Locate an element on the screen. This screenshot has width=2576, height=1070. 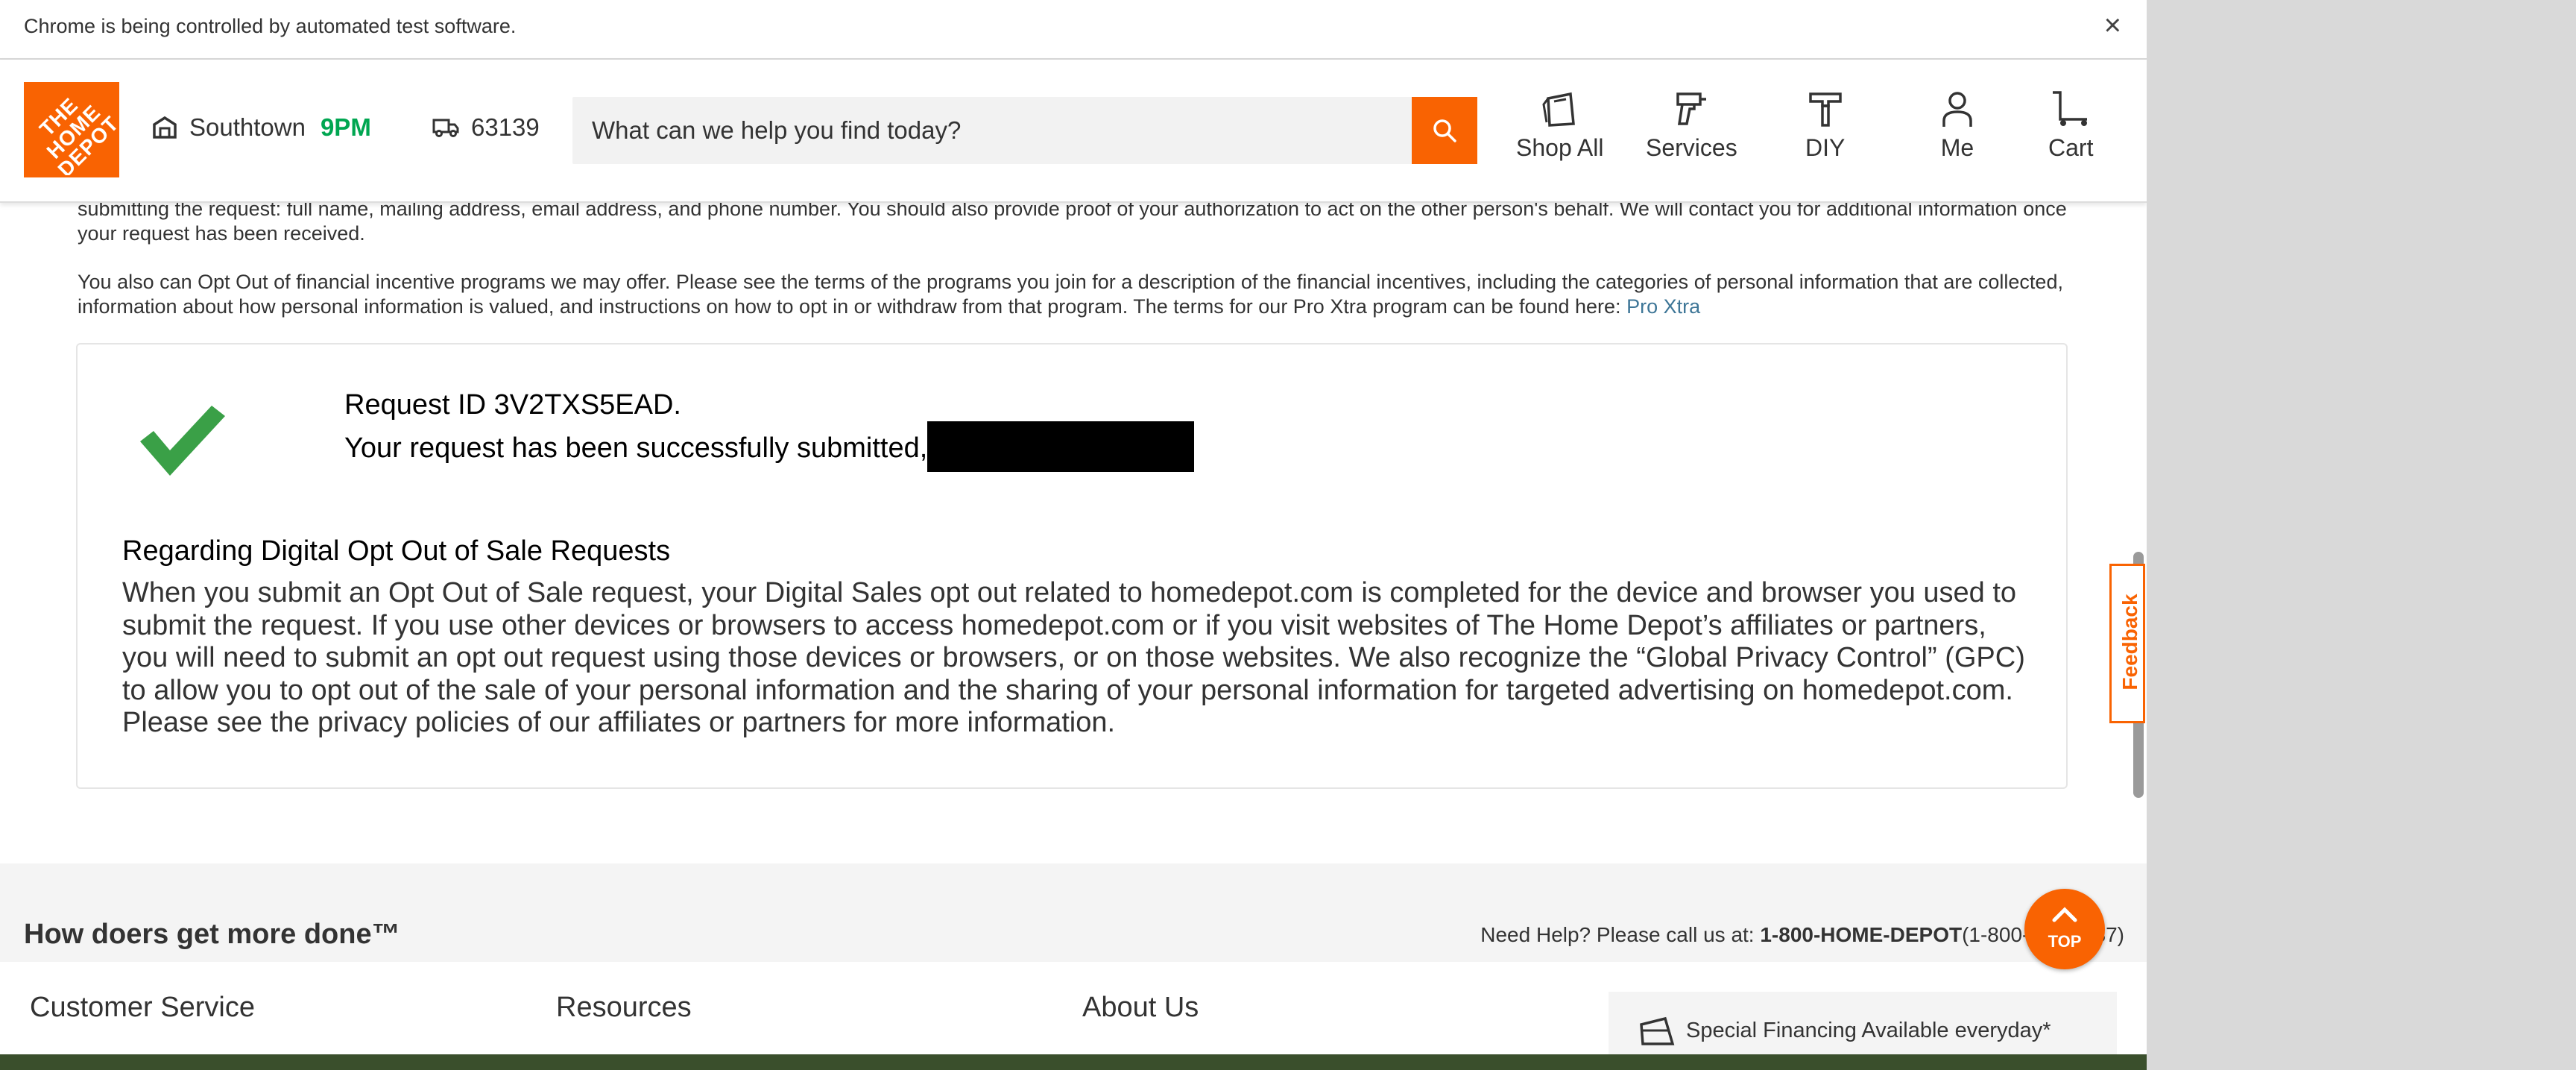
nav-me: Me is located at coordinates (1957, 125).